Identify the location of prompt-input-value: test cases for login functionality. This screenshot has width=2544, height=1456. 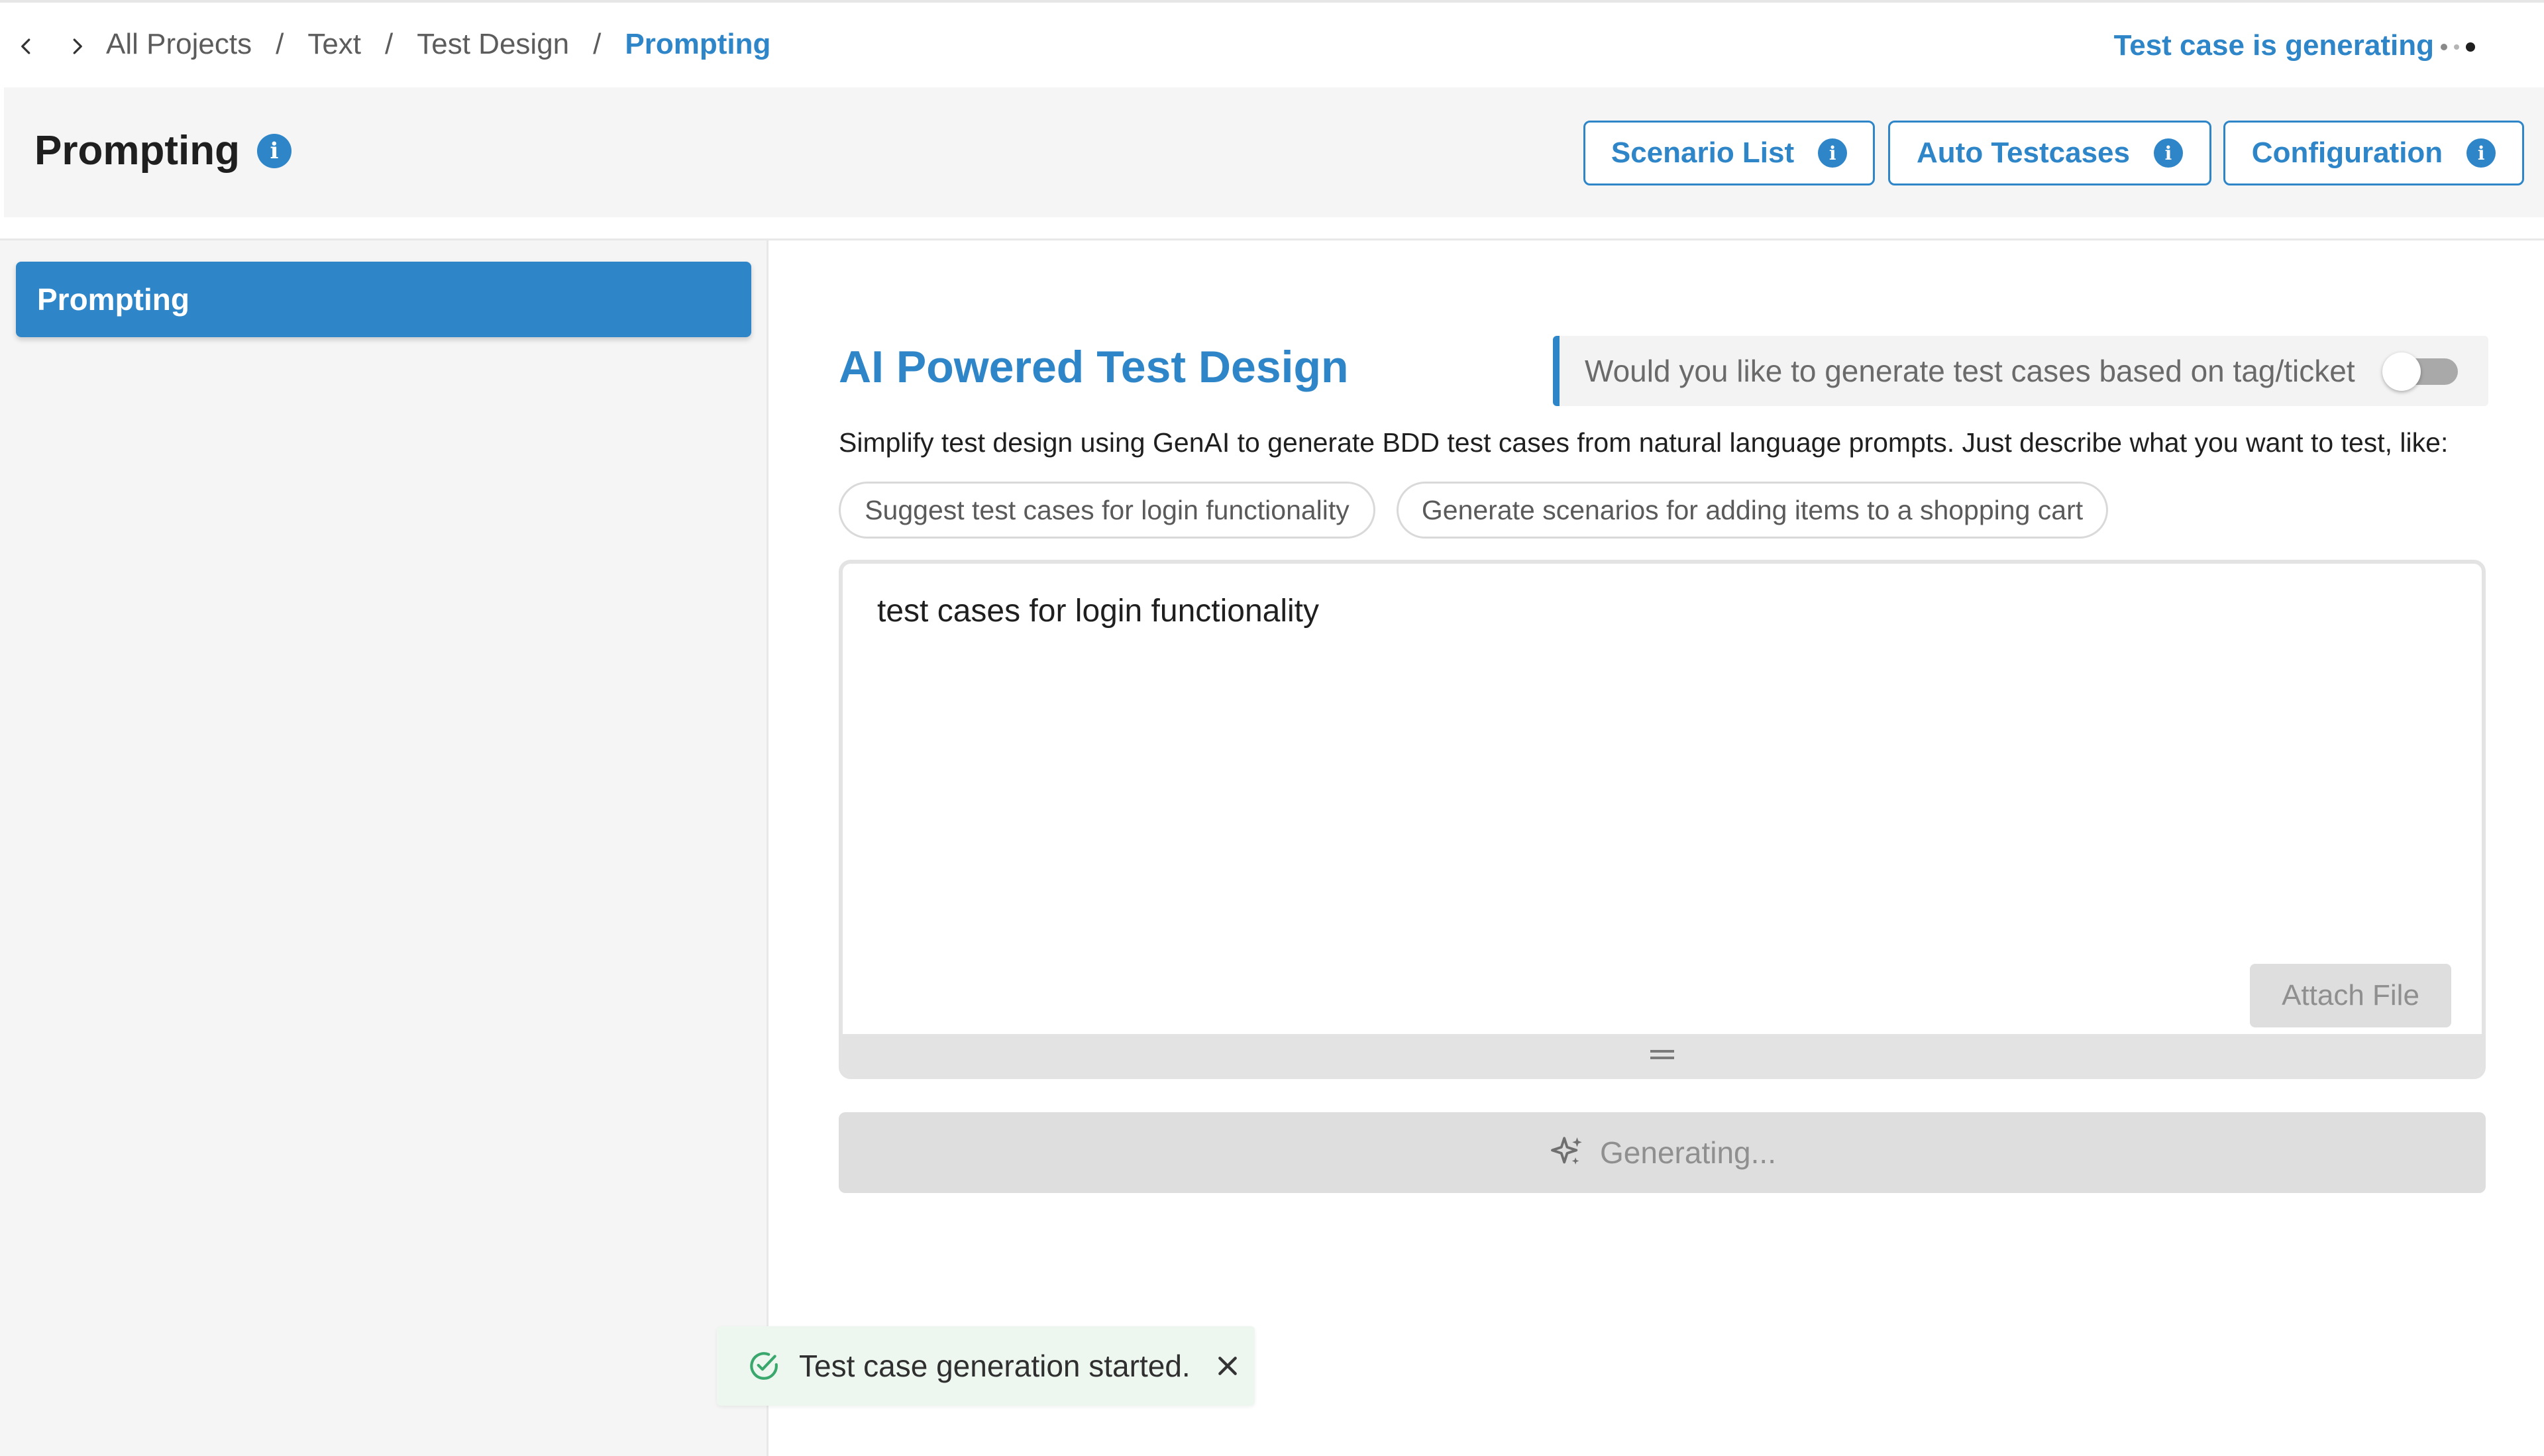
(1098, 611).